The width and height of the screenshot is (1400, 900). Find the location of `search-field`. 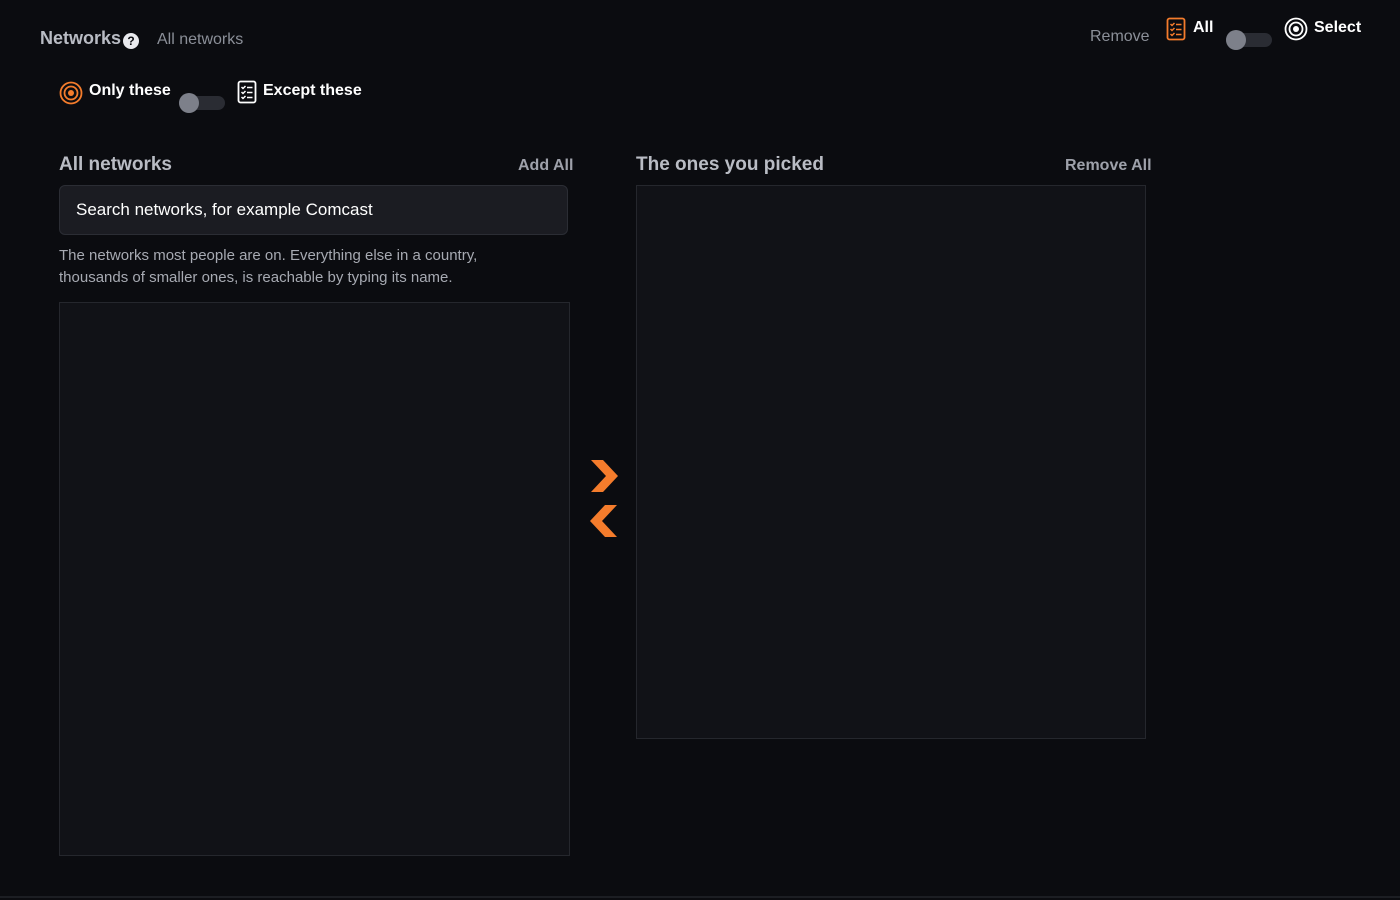

search-field is located at coordinates (313, 210).